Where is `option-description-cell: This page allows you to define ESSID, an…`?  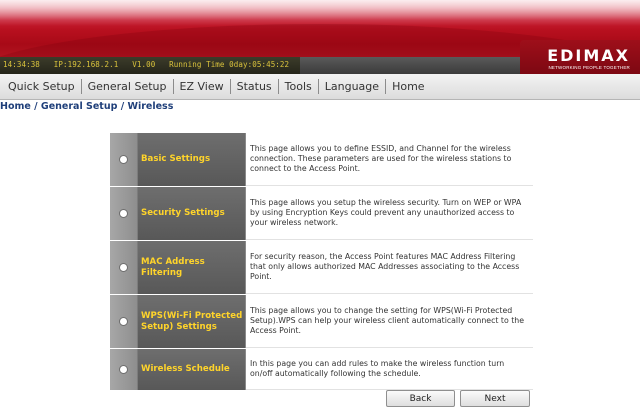 option-description-cell: This page allows you to define ESSID, an… is located at coordinates (389, 159).